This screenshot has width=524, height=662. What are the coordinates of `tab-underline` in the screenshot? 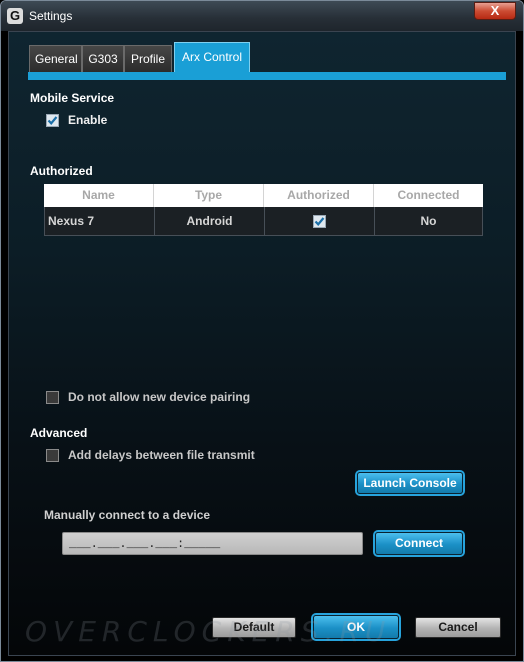 It's located at (267, 76).